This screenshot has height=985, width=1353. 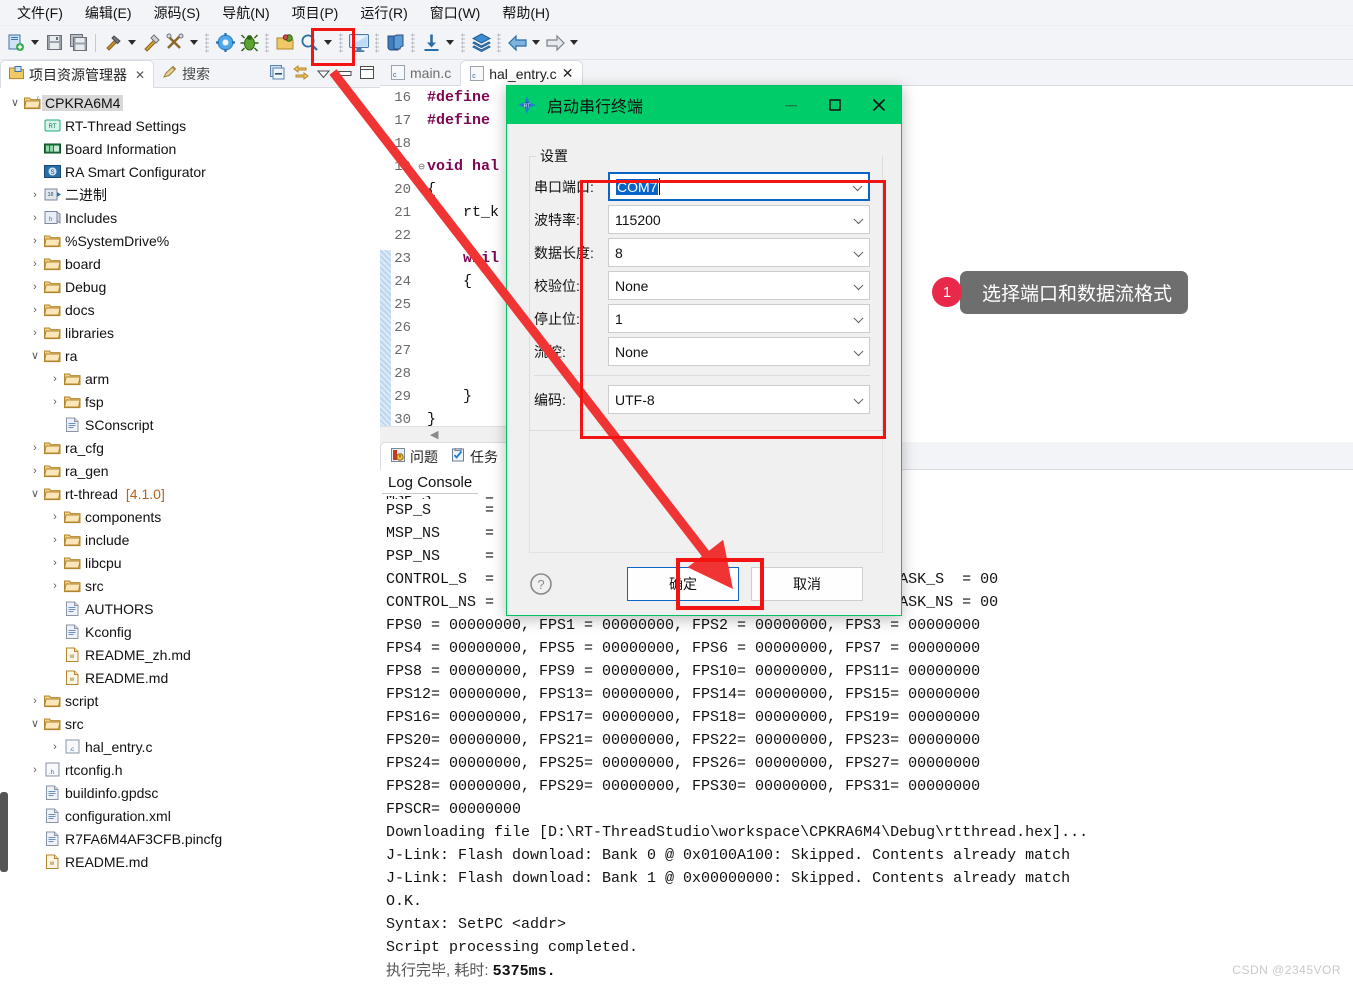 What do you see at coordinates (190, 861) in the screenshot?
I see `tree-item-readme-md: w README.md` at bounding box center [190, 861].